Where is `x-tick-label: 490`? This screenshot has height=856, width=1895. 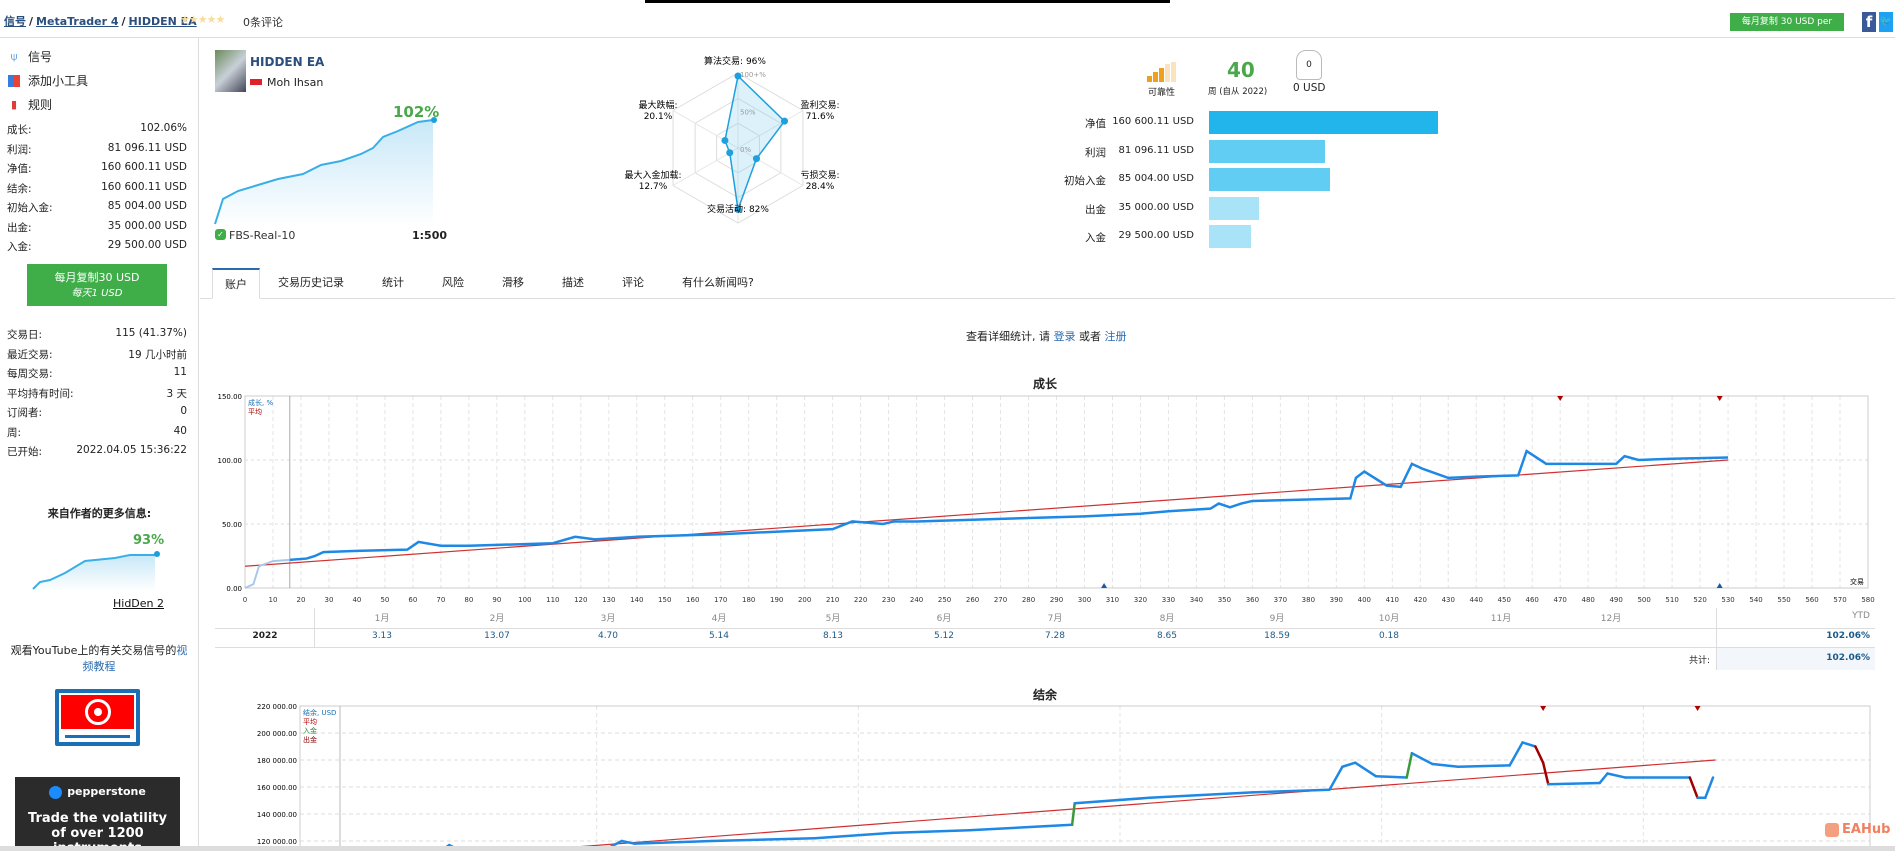
x-tick-label: 490 is located at coordinates (1615, 600).